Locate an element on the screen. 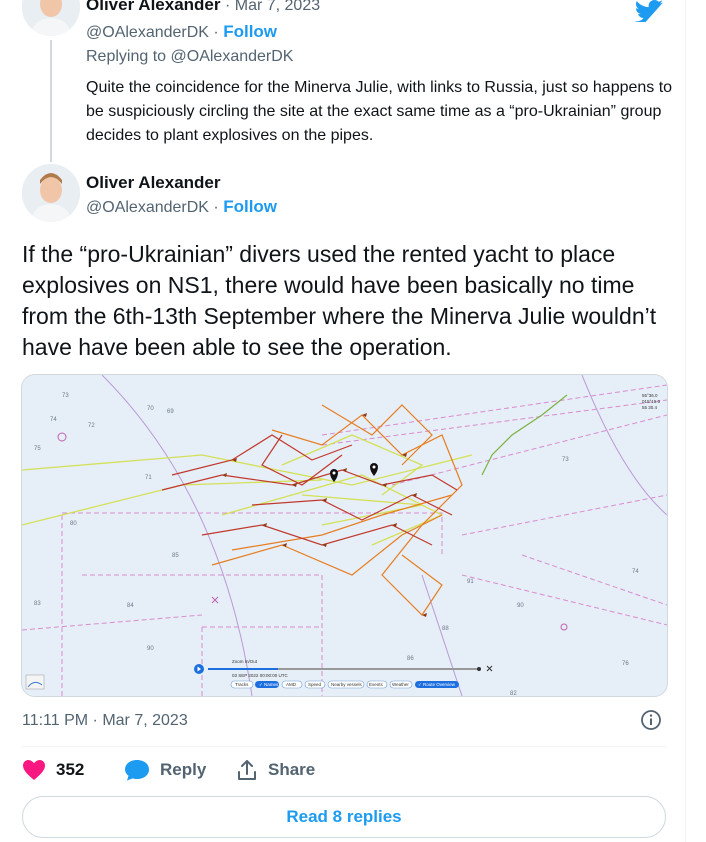  svg-text: 76 is located at coordinates (625, 664).